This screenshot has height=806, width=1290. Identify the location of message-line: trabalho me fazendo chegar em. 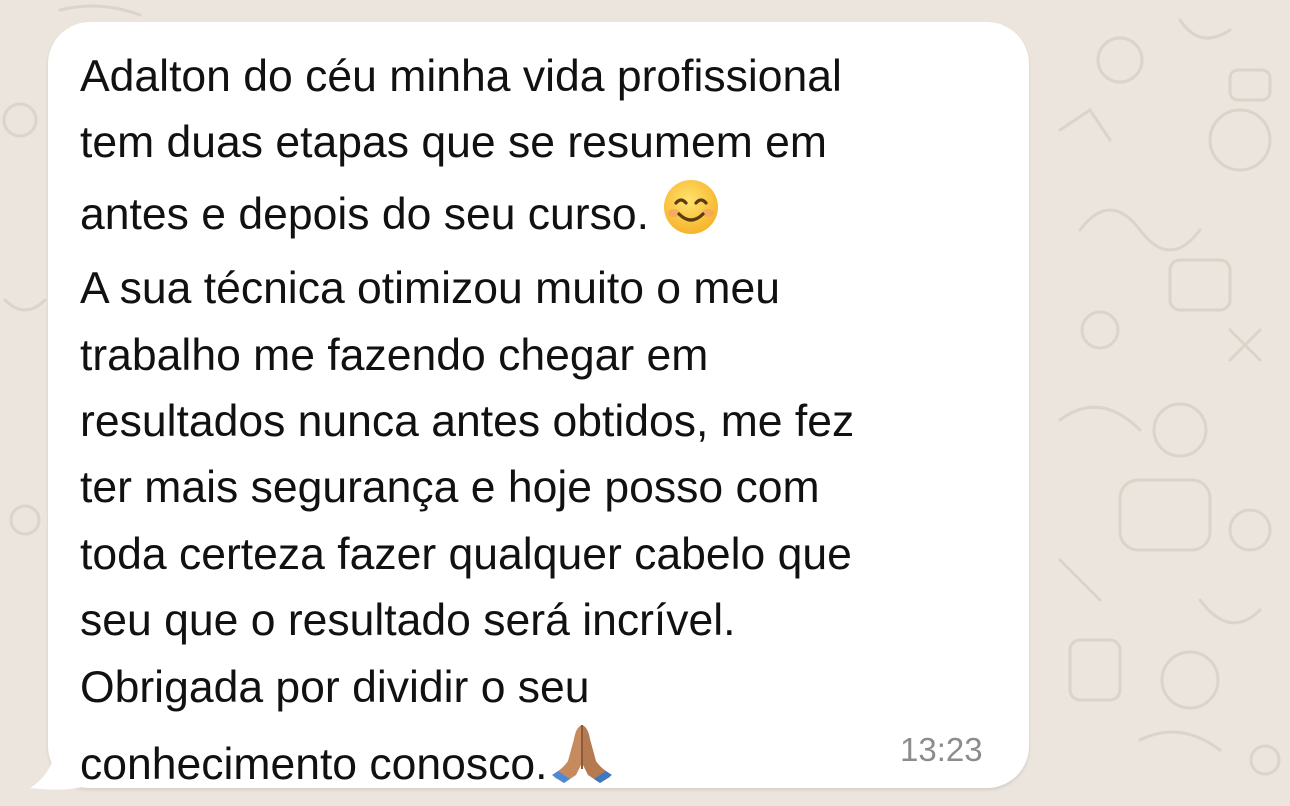
(394, 355).